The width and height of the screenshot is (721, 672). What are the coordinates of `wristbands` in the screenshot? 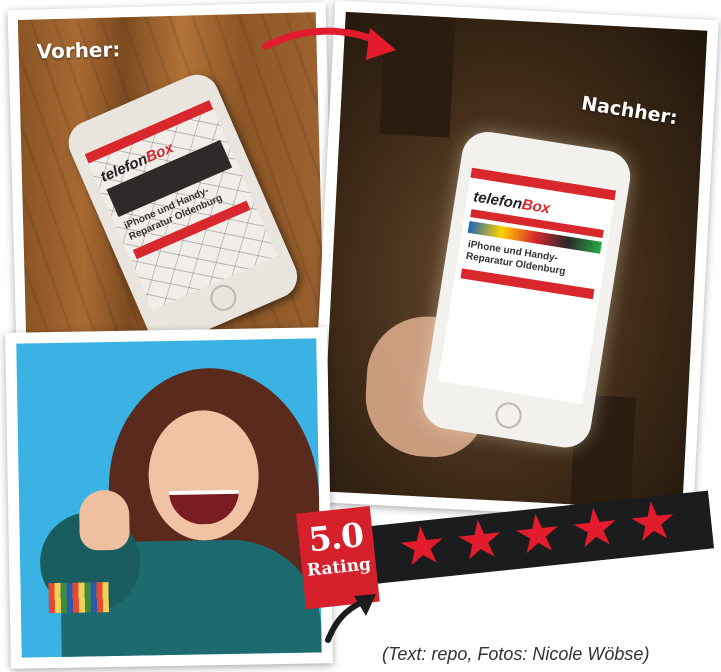 It's located at (78, 598).